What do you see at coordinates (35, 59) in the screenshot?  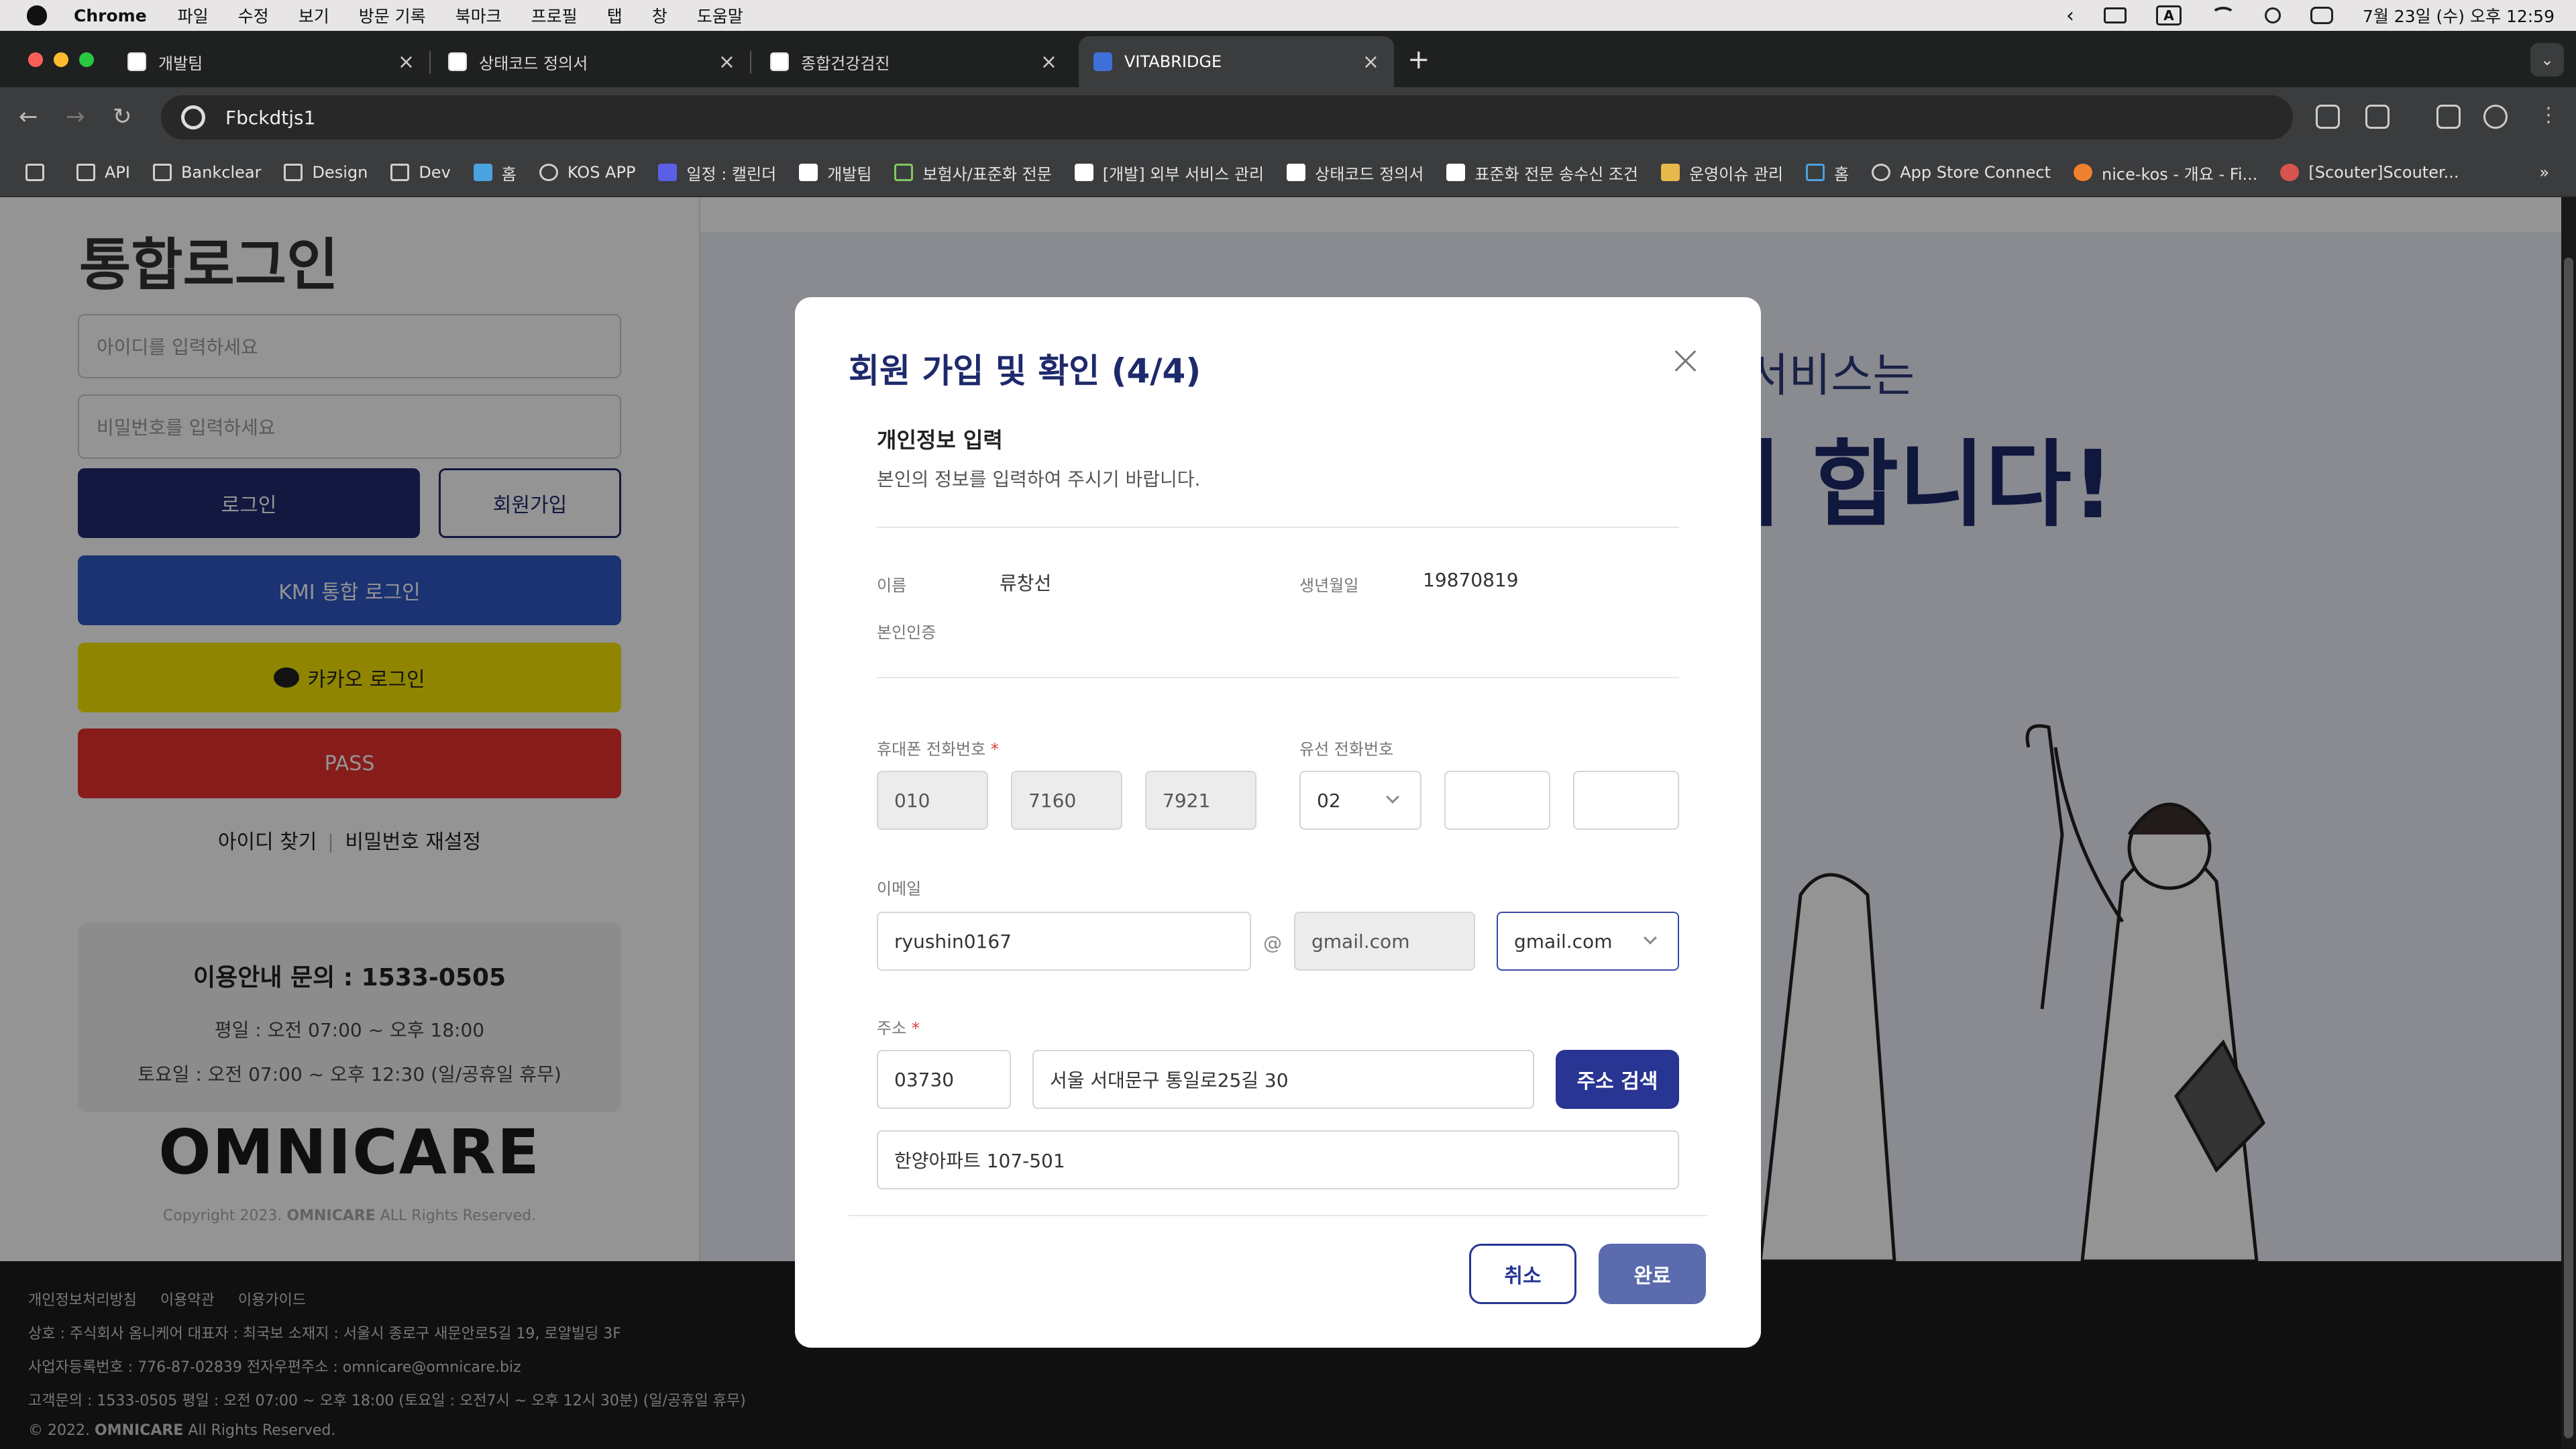 I see `close-window-icon` at bounding box center [35, 59].